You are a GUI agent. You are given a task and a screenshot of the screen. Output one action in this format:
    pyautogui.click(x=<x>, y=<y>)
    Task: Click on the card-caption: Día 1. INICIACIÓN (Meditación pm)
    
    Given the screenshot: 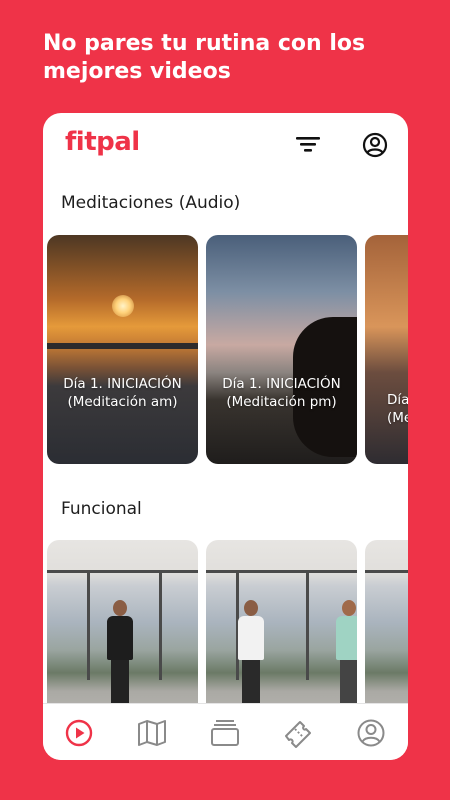 What is the action you would take?
    pyautogui.click(x=281, y=393)
    